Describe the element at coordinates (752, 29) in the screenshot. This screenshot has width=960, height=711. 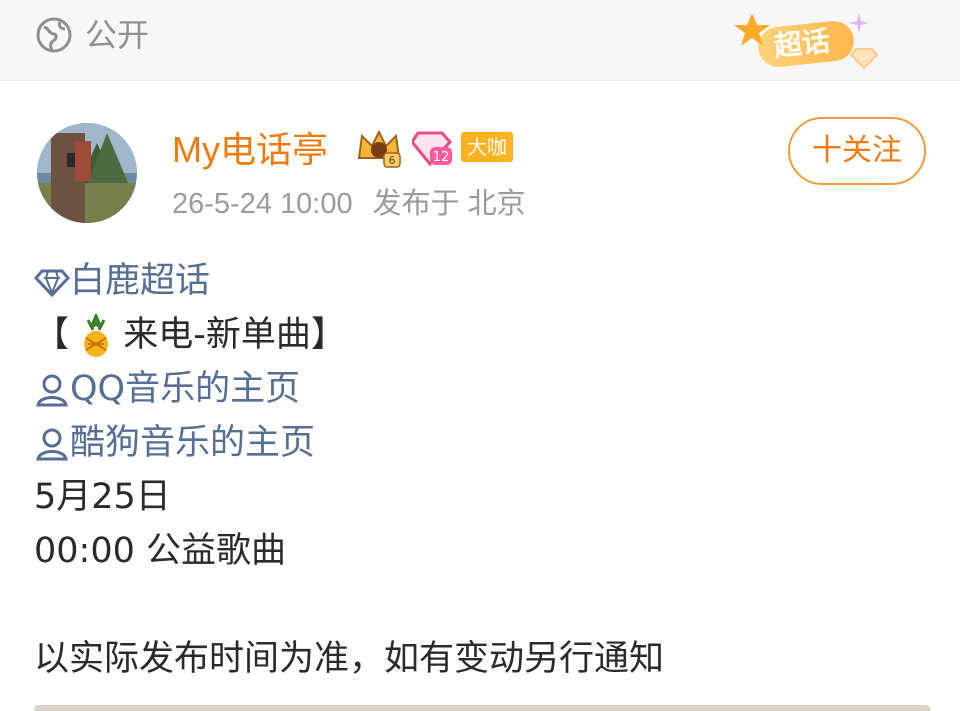
I see `star-icon` at that location.